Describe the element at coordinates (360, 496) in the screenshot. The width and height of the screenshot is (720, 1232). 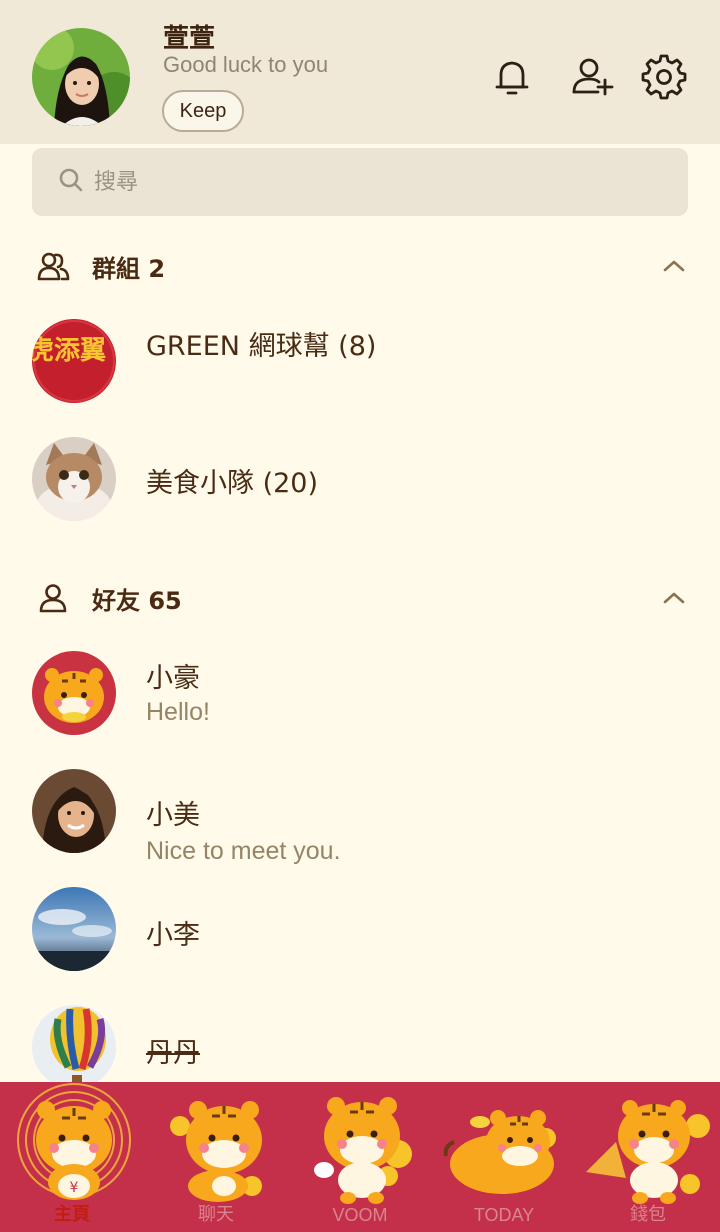
I see `list-item: 美食小隊 (20)` at that location.